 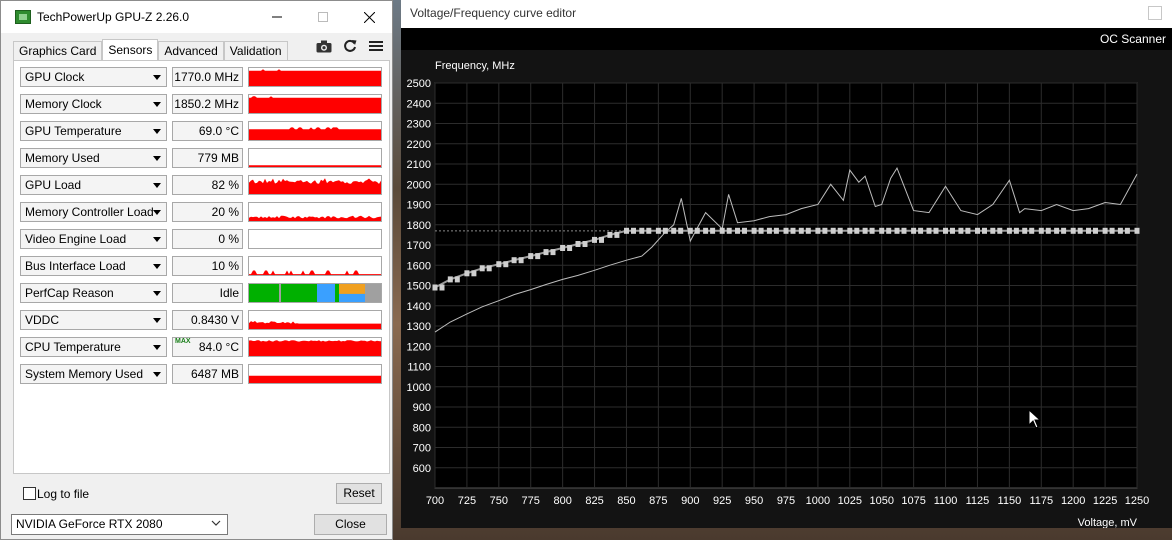 What do you see at coordinates (419, 287) in the screenshot?
I see `y-tick-label: 1500` at bounding box center [419, 287].